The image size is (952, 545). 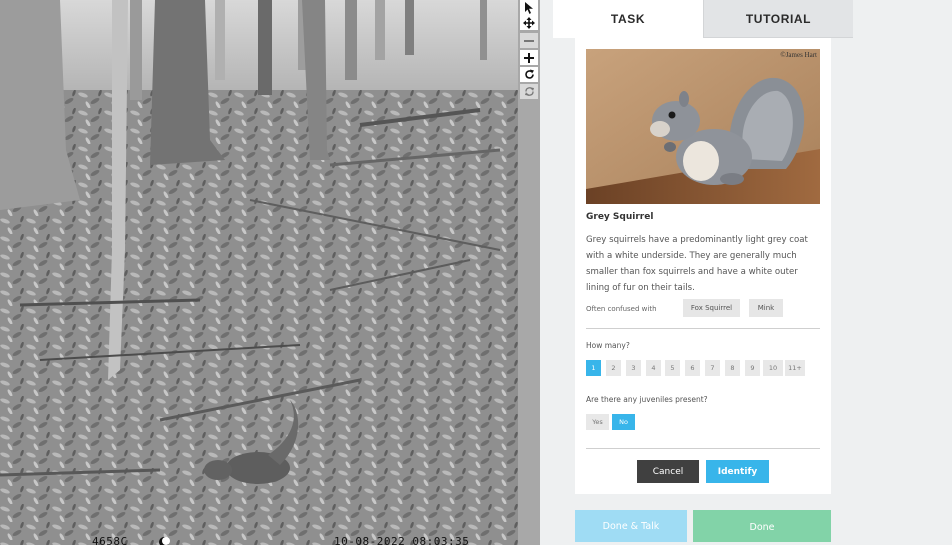 What do you see at coordinates (647, 399) in the screenshot?
I see `juveniles-label: Are there any juveniles present?` at bounding box center [647, 399].